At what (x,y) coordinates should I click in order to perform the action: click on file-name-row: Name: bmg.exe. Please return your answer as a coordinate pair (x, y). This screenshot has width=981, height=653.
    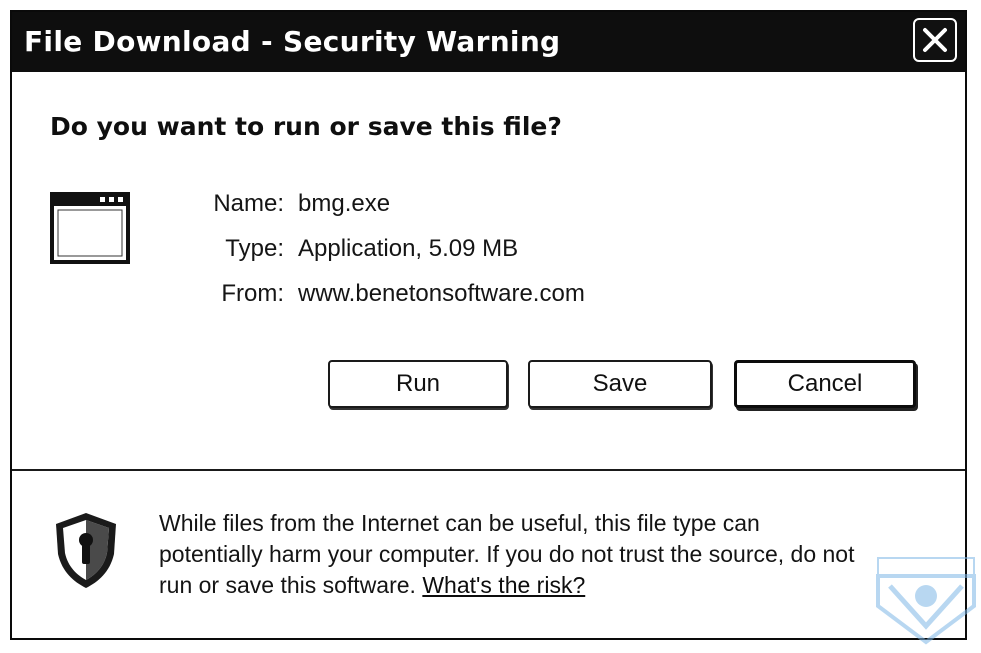
    Looking at the image, I should click on (276, 204).